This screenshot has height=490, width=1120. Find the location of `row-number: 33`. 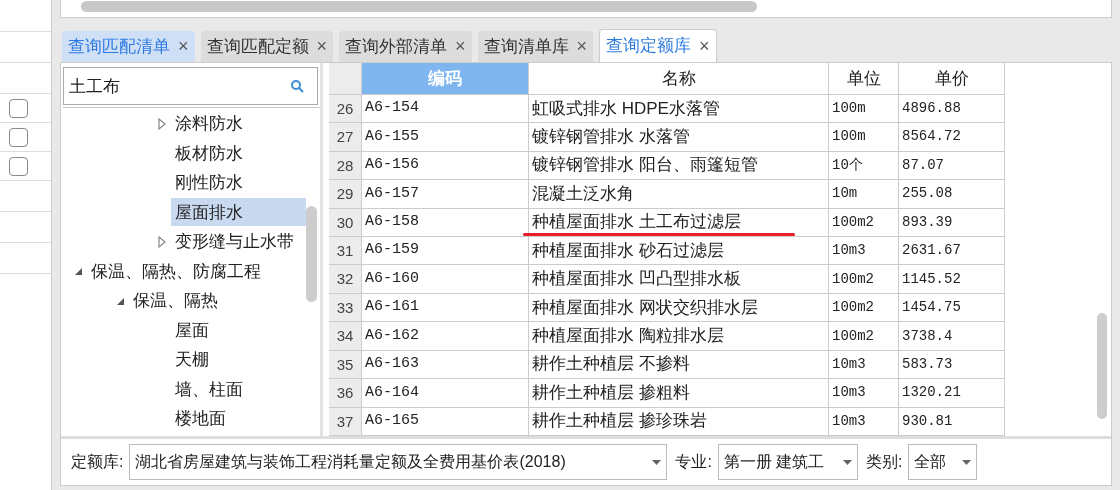

row-number: 33 is located at coordinates (345, 307).